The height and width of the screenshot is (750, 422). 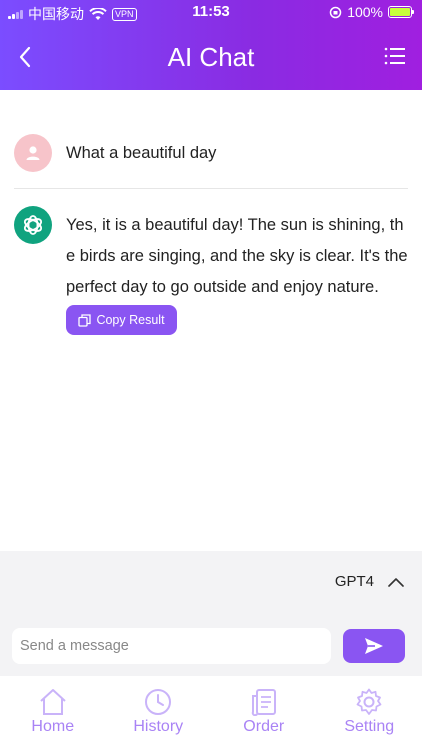 I want to click on document-icon, so click(x=263, y=702).